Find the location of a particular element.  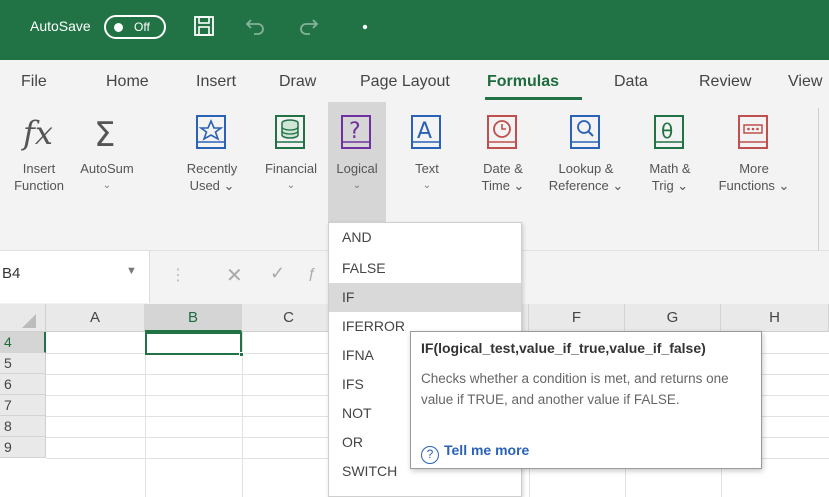

tab-review: Review is located at coordinates (725, 82).